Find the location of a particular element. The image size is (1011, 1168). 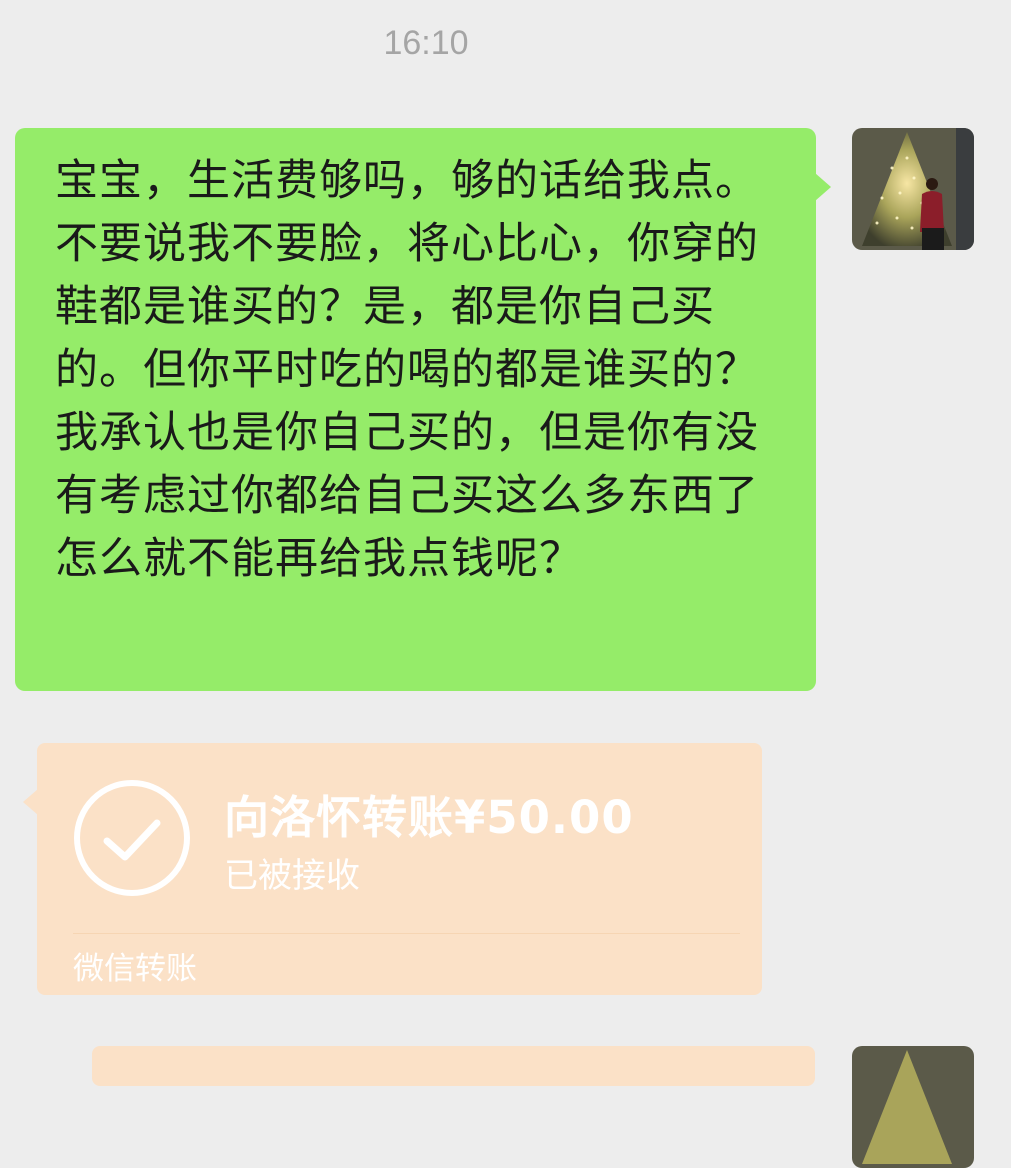

transfer-divider is located at coordinates (406, 933).